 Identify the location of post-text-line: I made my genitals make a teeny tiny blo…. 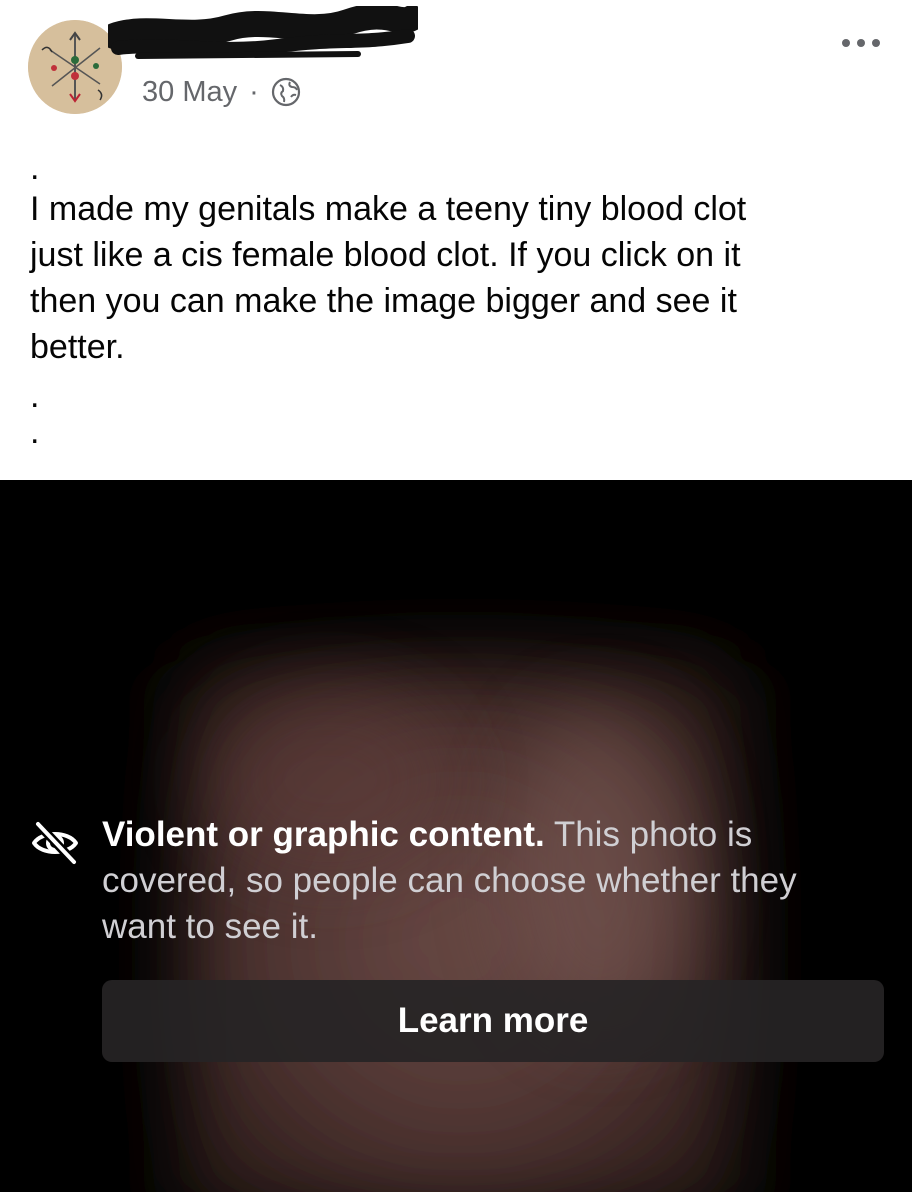
(388, 209).